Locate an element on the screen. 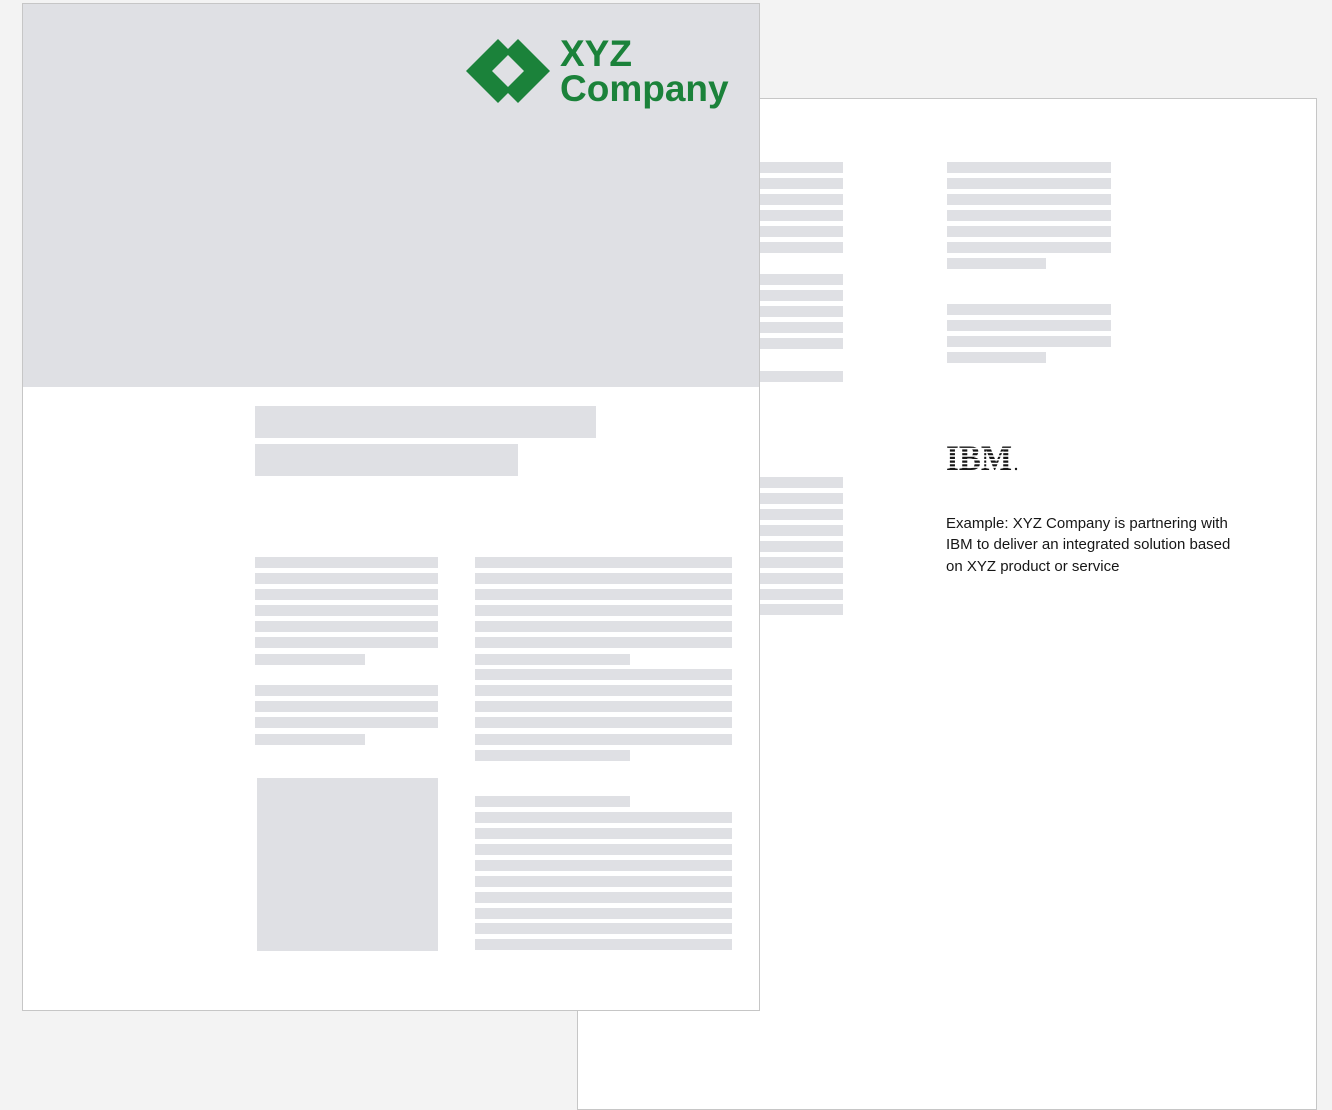 Image resolution: width=1332 pixels, height=1110 pixels. logo-line-1: XYZ is located at coordinates (596, 53).